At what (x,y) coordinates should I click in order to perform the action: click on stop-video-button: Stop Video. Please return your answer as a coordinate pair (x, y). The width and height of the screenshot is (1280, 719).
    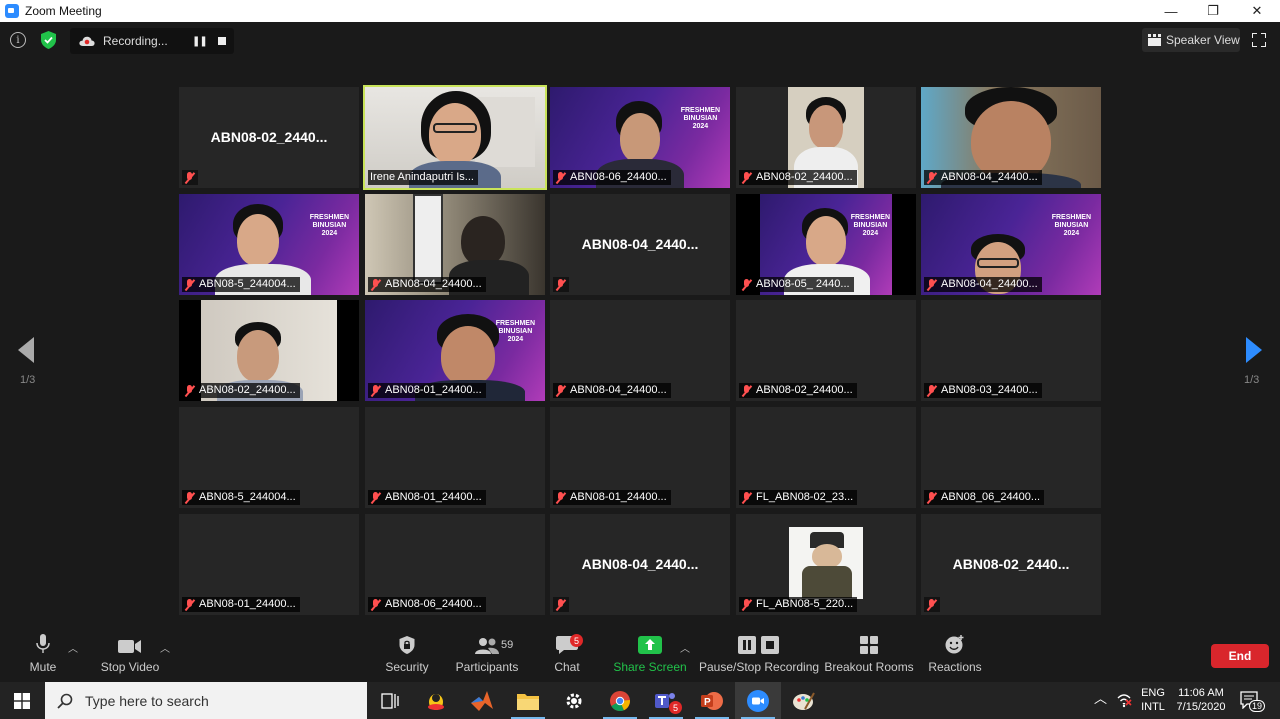
    Looking at the image, I should click on (130, 654).